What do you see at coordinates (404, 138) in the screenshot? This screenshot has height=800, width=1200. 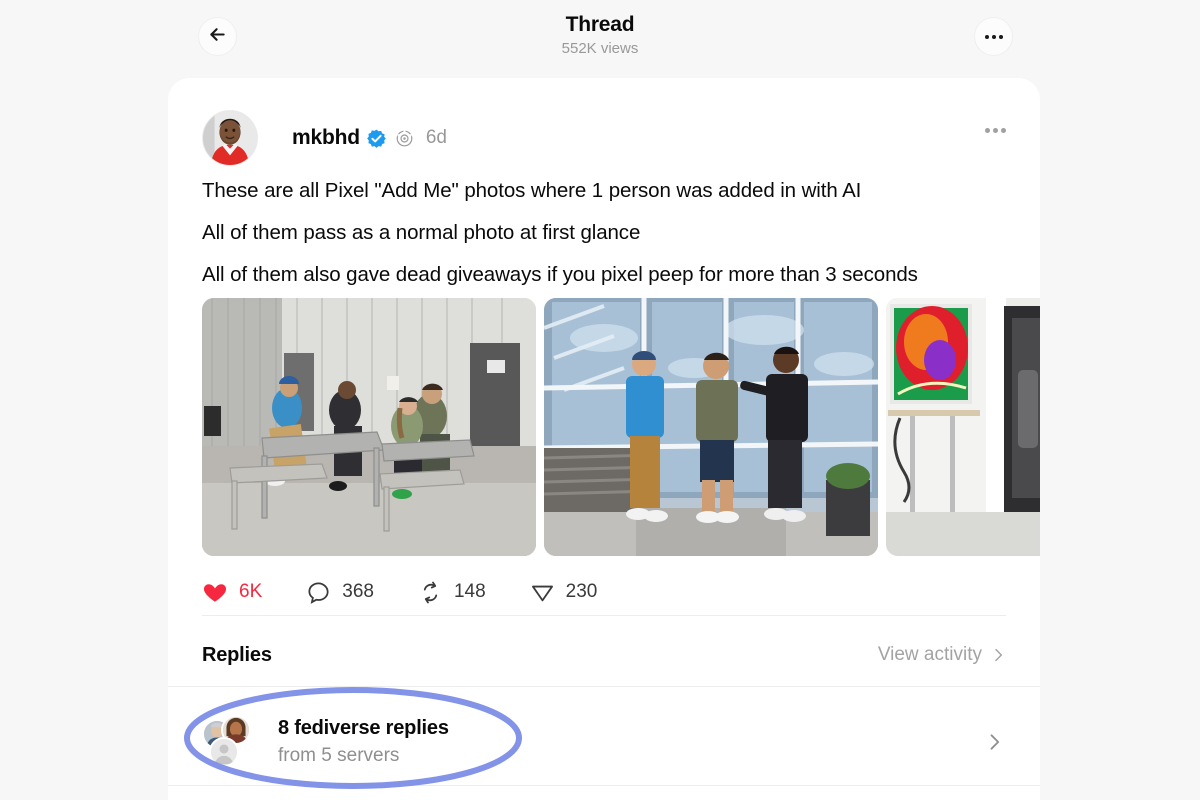 I see `fediverse-icon` at bounding box center [404, 138].